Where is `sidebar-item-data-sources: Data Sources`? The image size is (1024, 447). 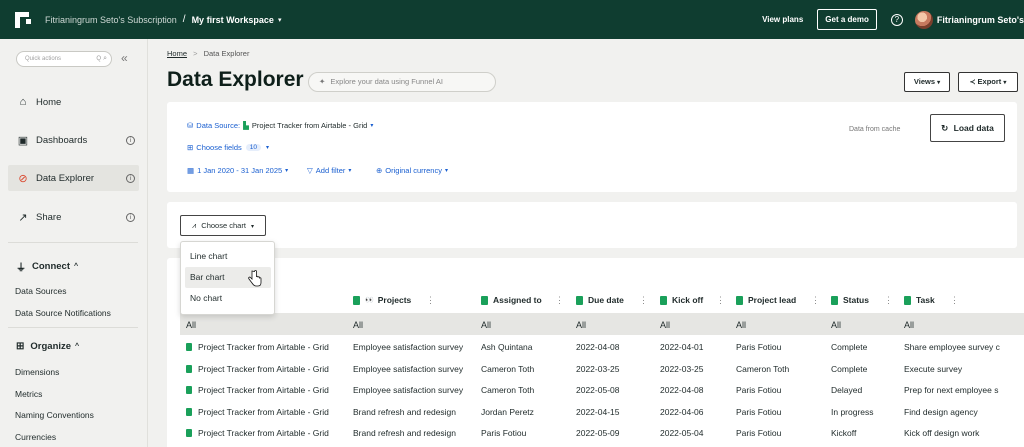 sidebar-item-data-sources: Data Sources is located at coordinates (41, 291).